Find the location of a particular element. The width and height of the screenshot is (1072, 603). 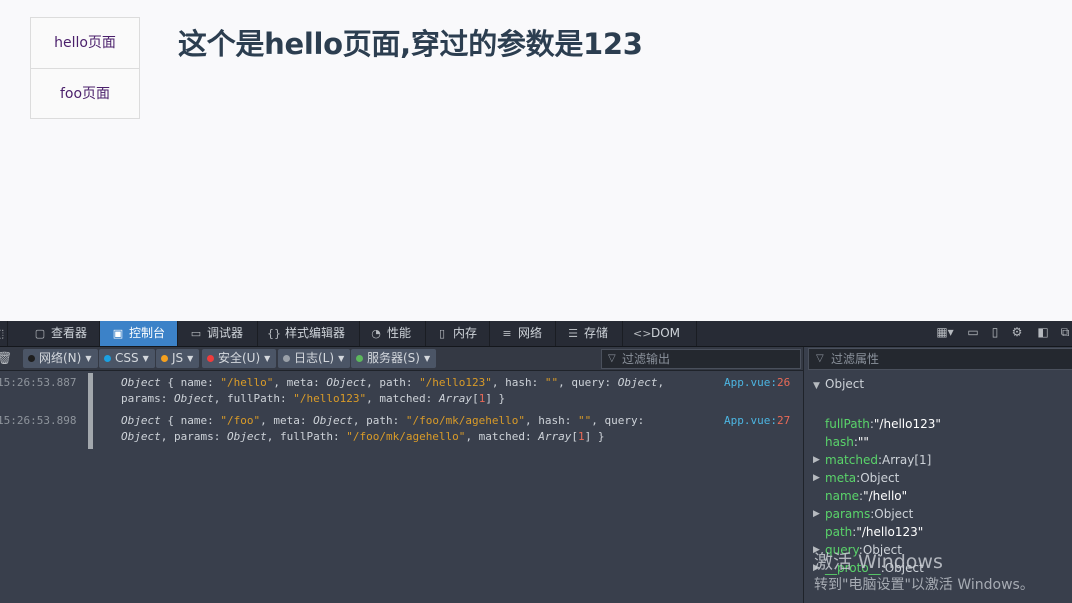

separate-window-icon: ⧉ is located at coordinates (1065, 332).